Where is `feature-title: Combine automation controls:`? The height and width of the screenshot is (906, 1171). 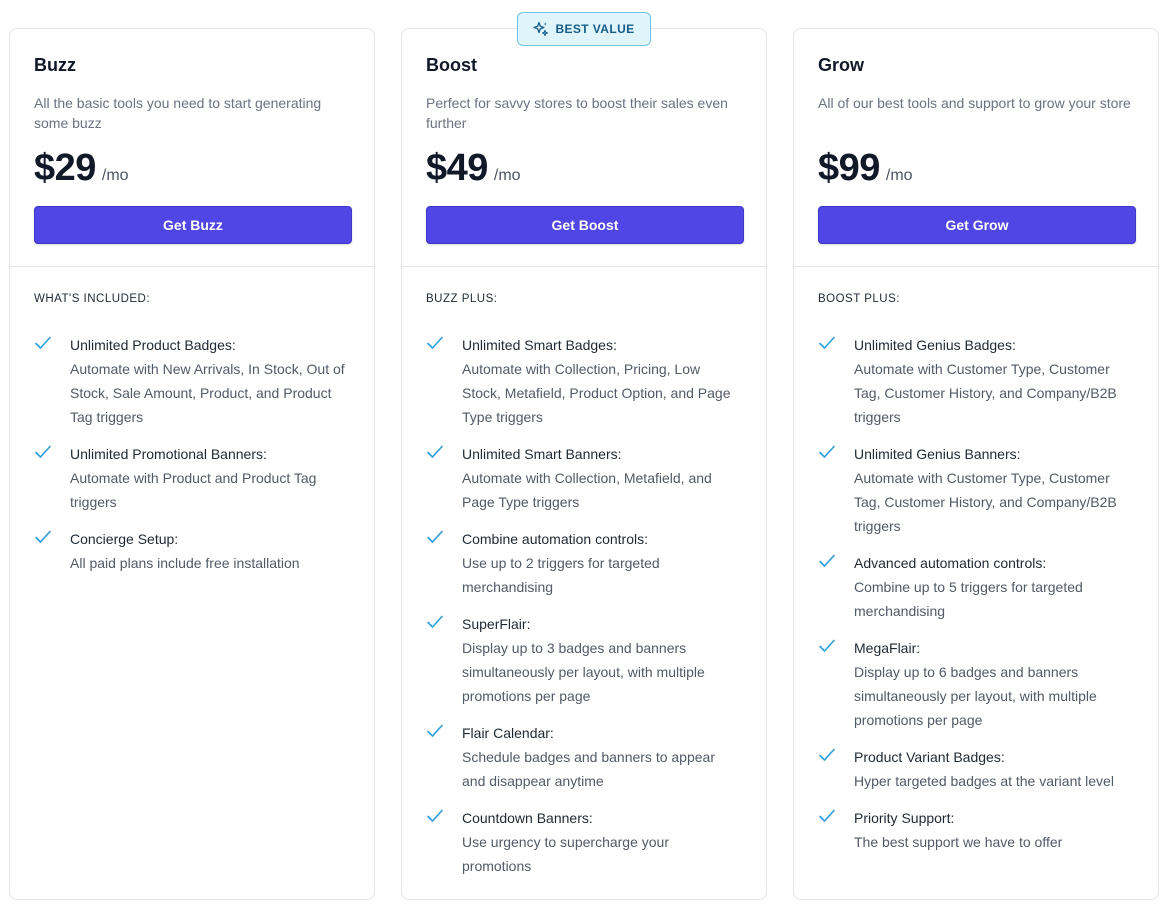 feature-title: Combine automation controls: is located at coordinates (555, 539).